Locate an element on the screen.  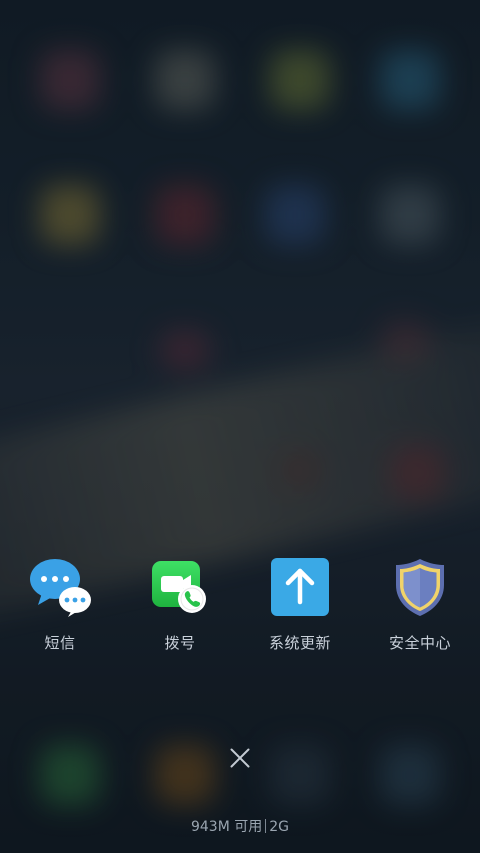
recent-app-security-center: 安全中心 is located at coordinates (420, 610).